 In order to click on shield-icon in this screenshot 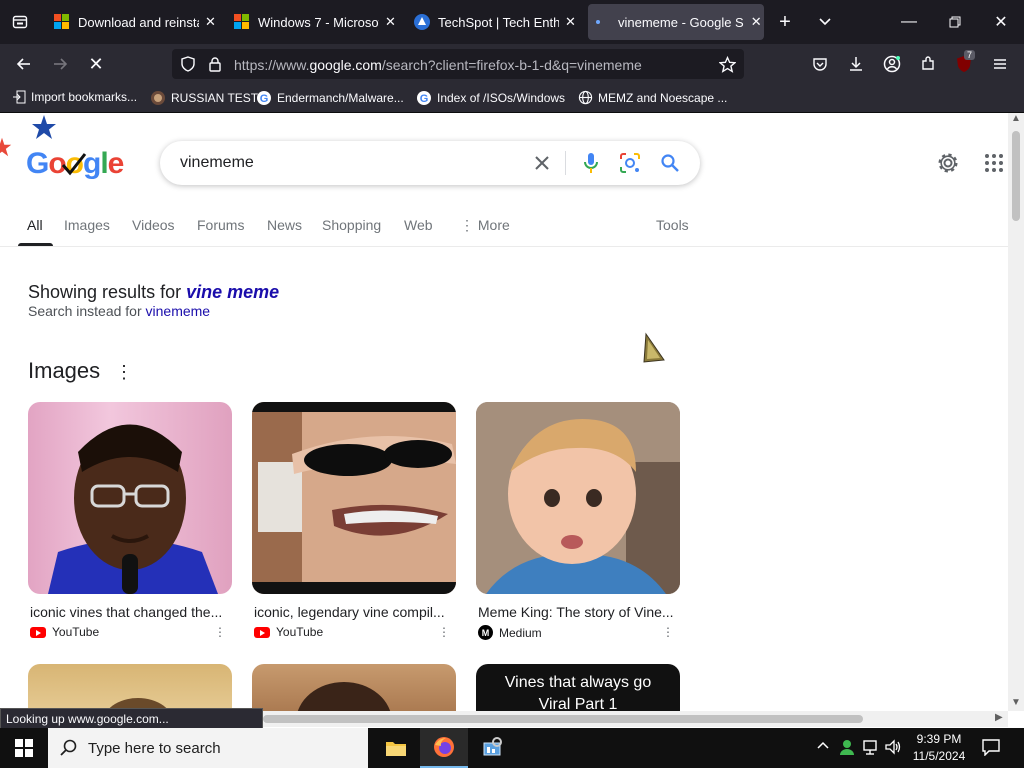, I will do `click(188, 64)`.